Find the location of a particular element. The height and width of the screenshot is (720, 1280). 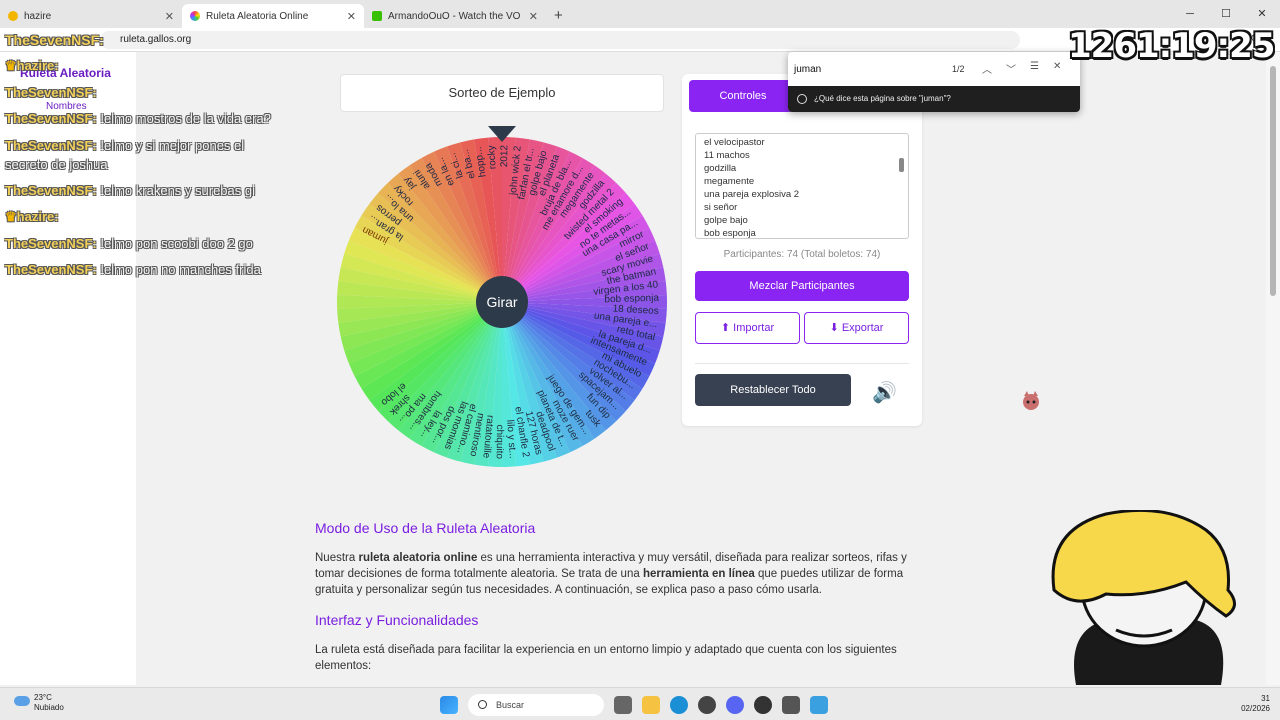

window-controls: ─ ☐ ✕ is located at coordinates (1226, 14).